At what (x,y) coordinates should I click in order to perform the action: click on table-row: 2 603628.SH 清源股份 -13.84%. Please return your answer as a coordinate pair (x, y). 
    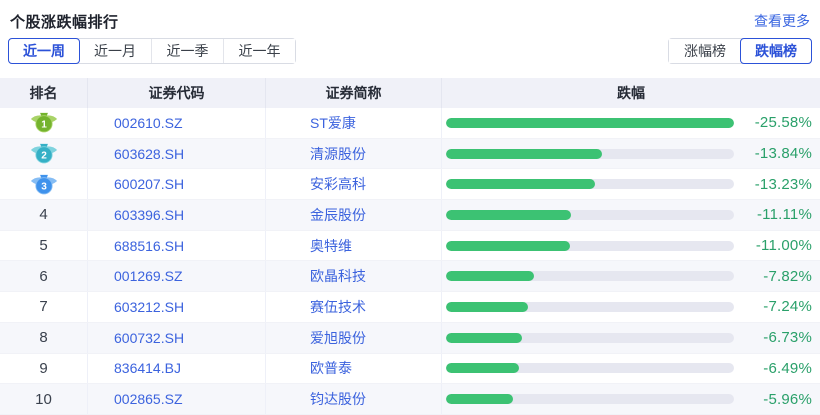
    Looking at the image, I should click on (410, 154).